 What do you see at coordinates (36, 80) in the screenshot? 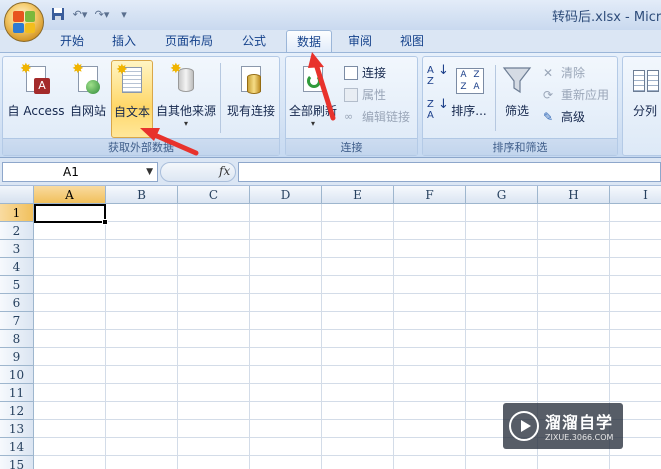
I see `access-icon: ✸ A` at bounding box center [36, 80].